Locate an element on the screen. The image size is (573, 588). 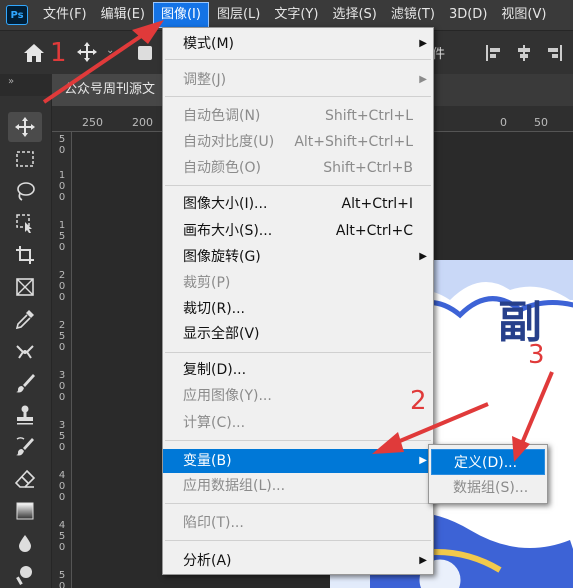
brush-tool is located at coordinates (25, 383).